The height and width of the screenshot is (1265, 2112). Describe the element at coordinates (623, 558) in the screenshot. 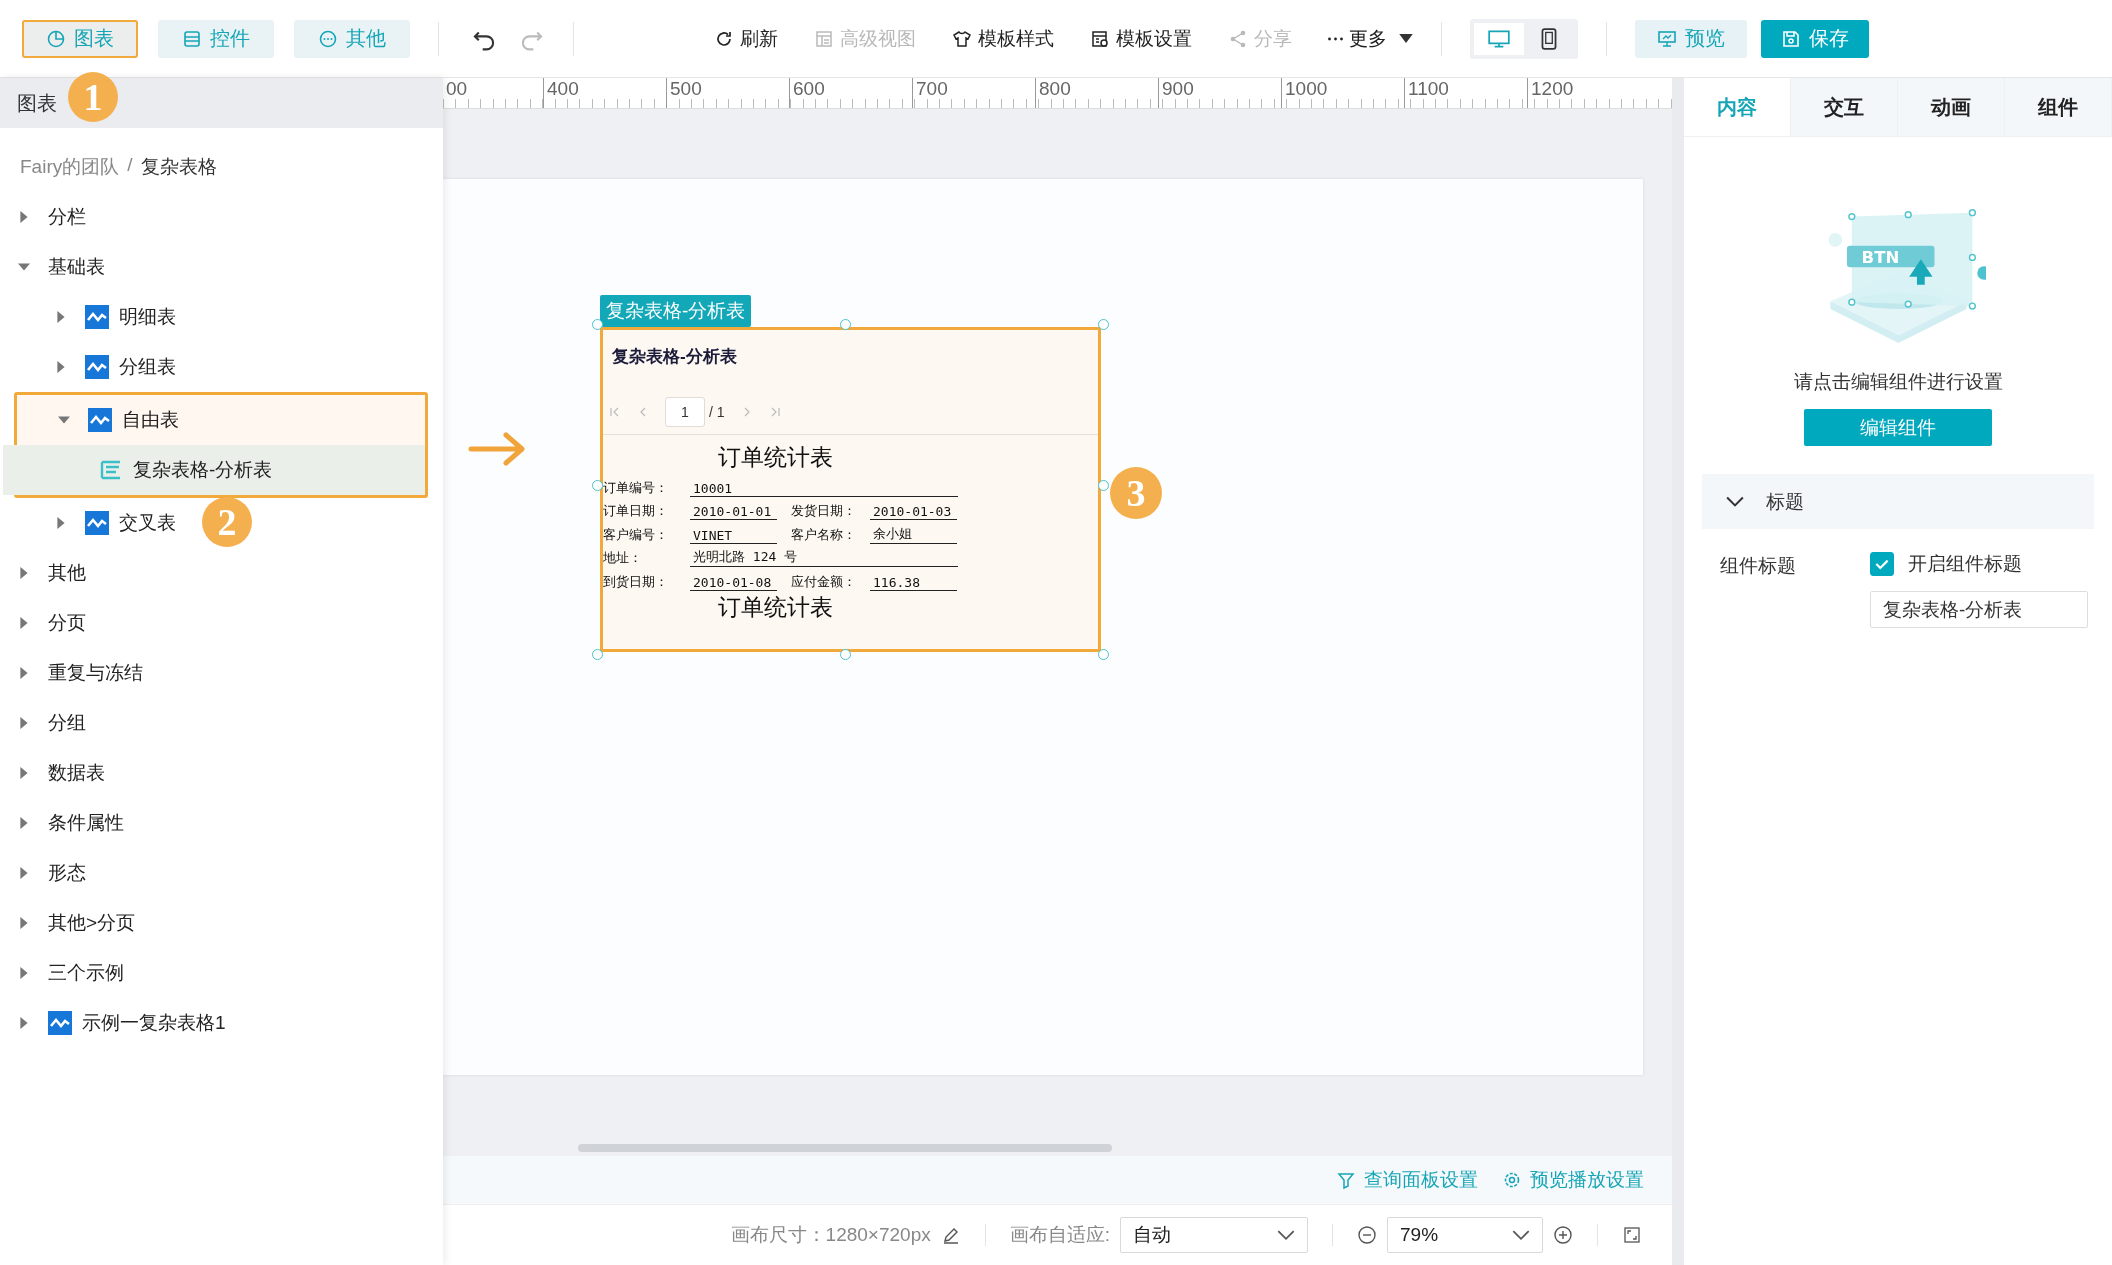

I see `field-label: 地址：` at that location.